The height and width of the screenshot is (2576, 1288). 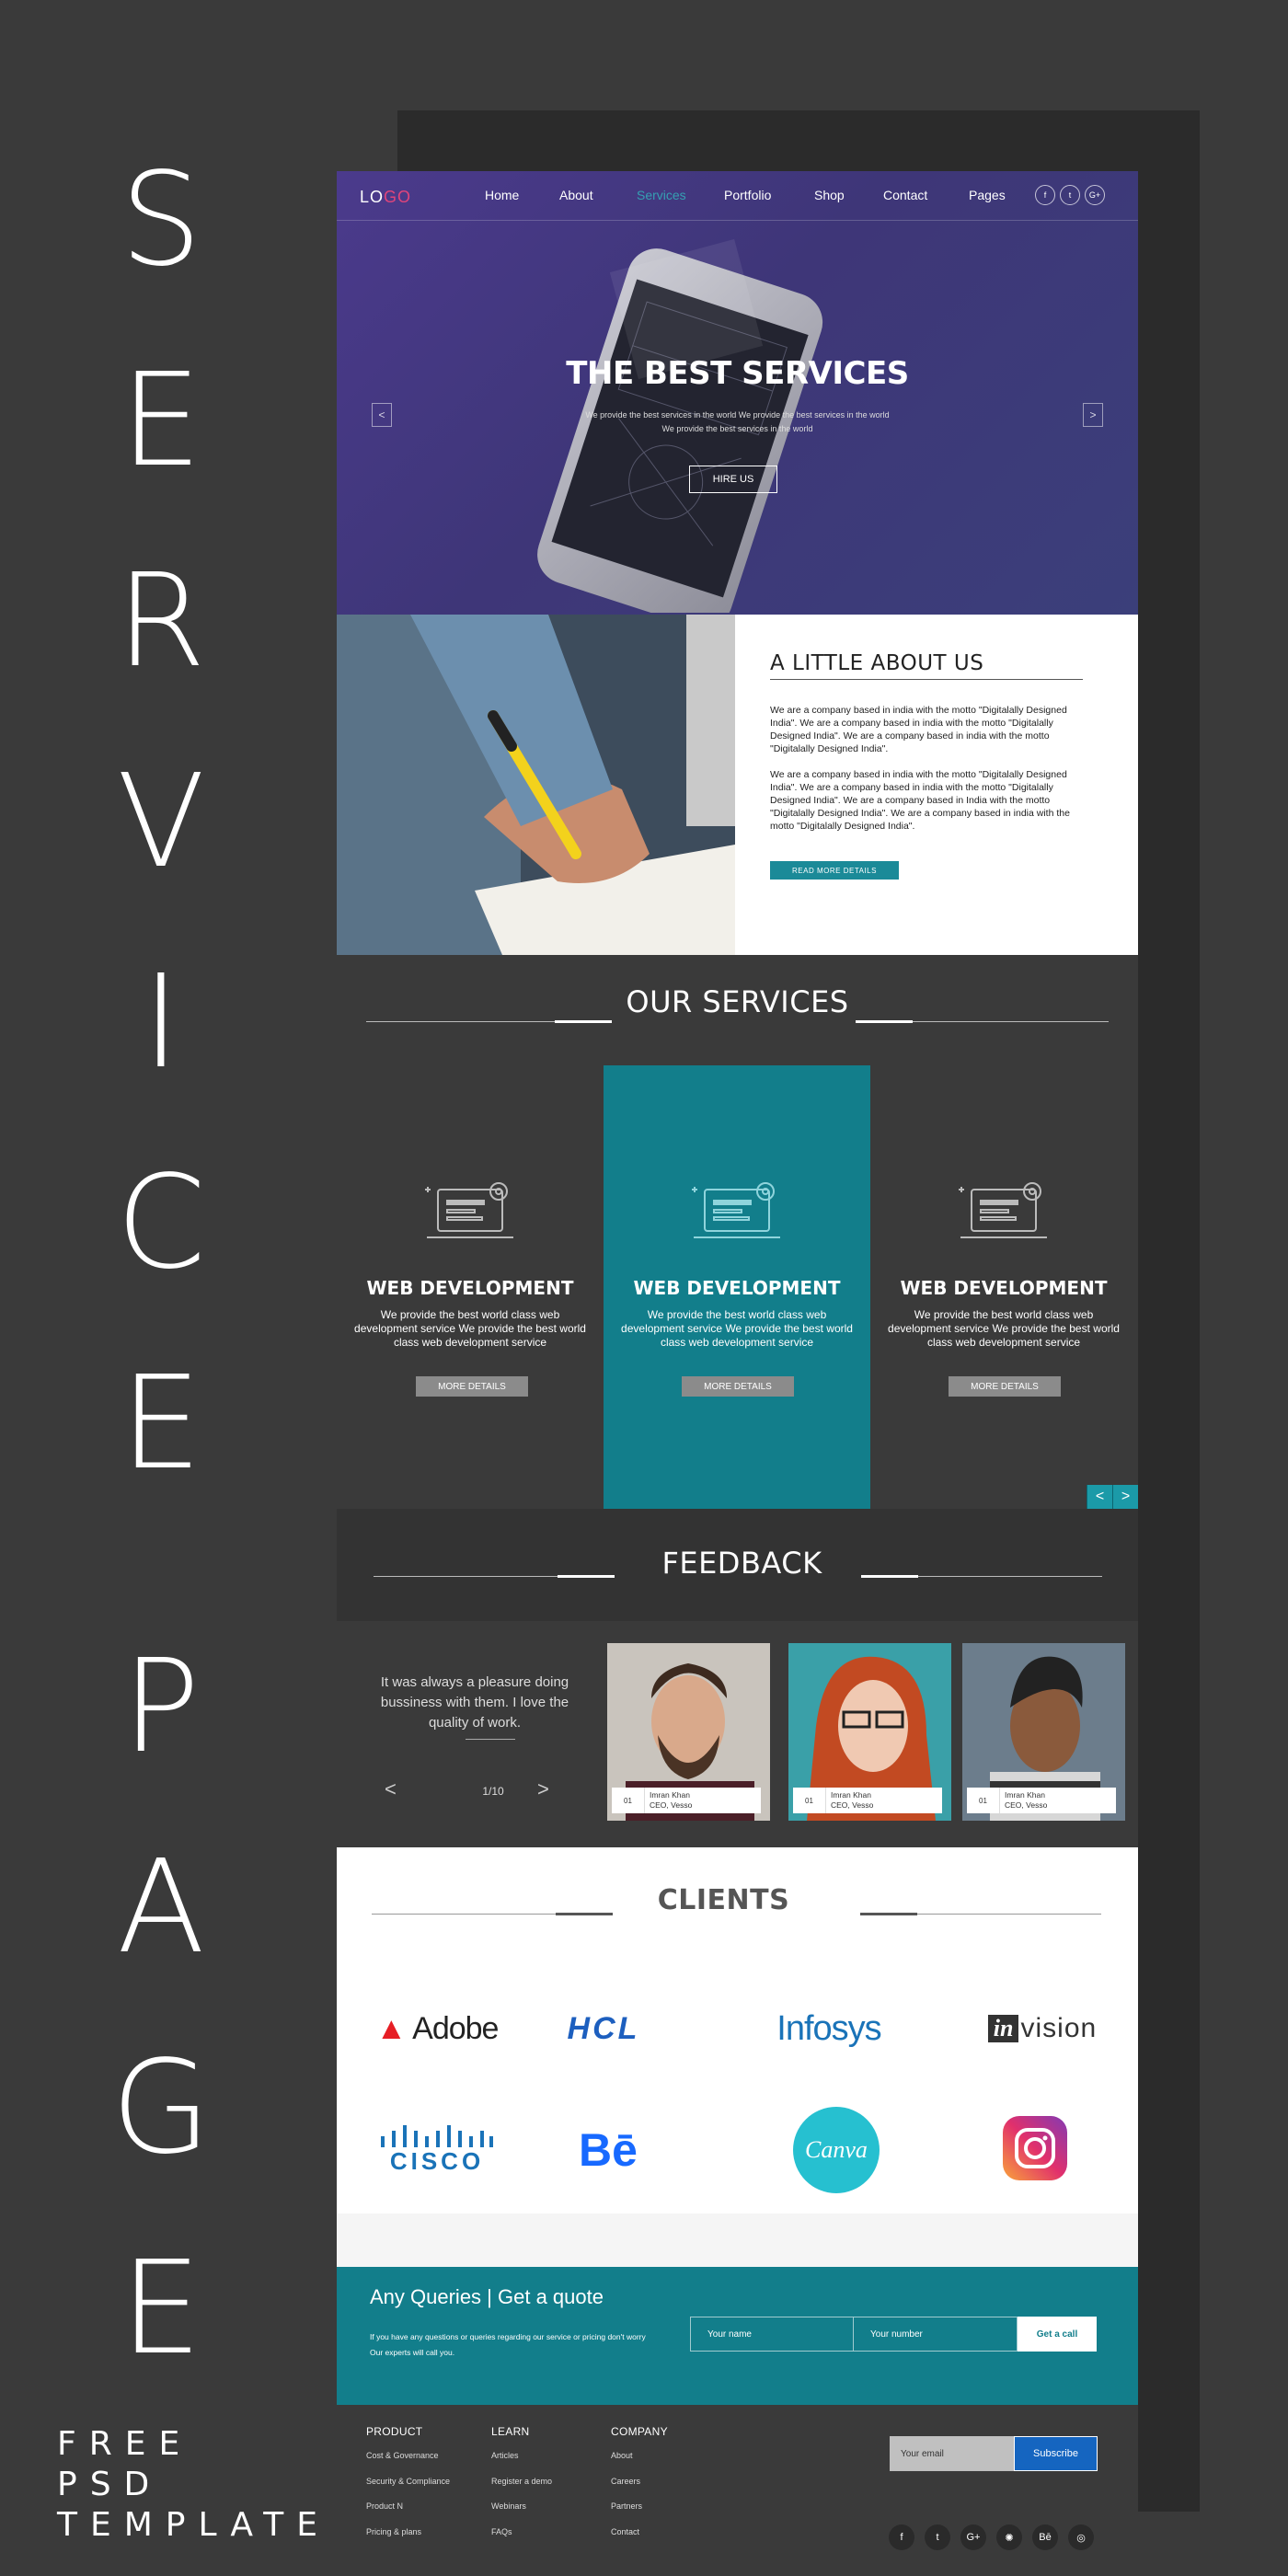 What do you see at coordinates (193, 2525) in the screenshot?
I see `subtitle-line: TEMPLATE` at bounding box center [193, 2525].